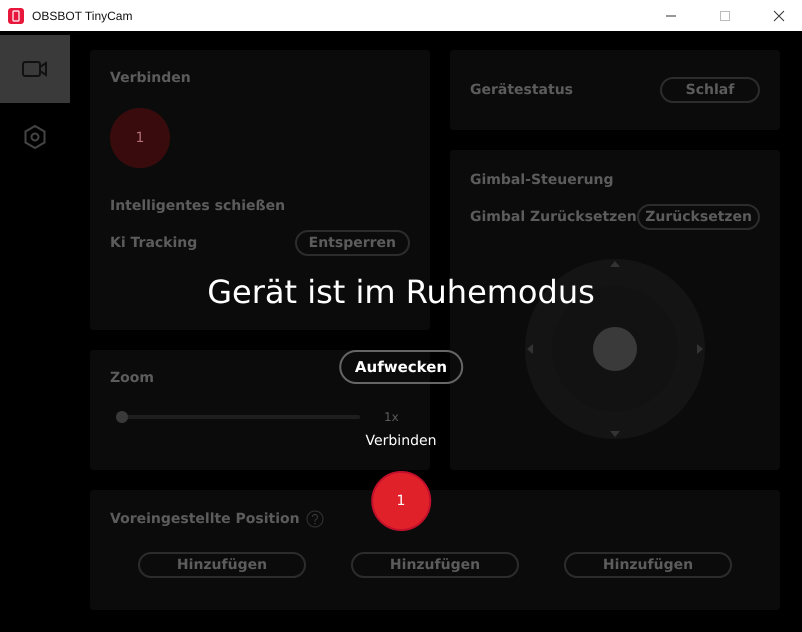 This screenshot has width=802, height=632. What do you see at coordinates (83, 15) in the screenshot?
I see `window-title: OBSBOT TinyCam` at bounding box center [83, 15].